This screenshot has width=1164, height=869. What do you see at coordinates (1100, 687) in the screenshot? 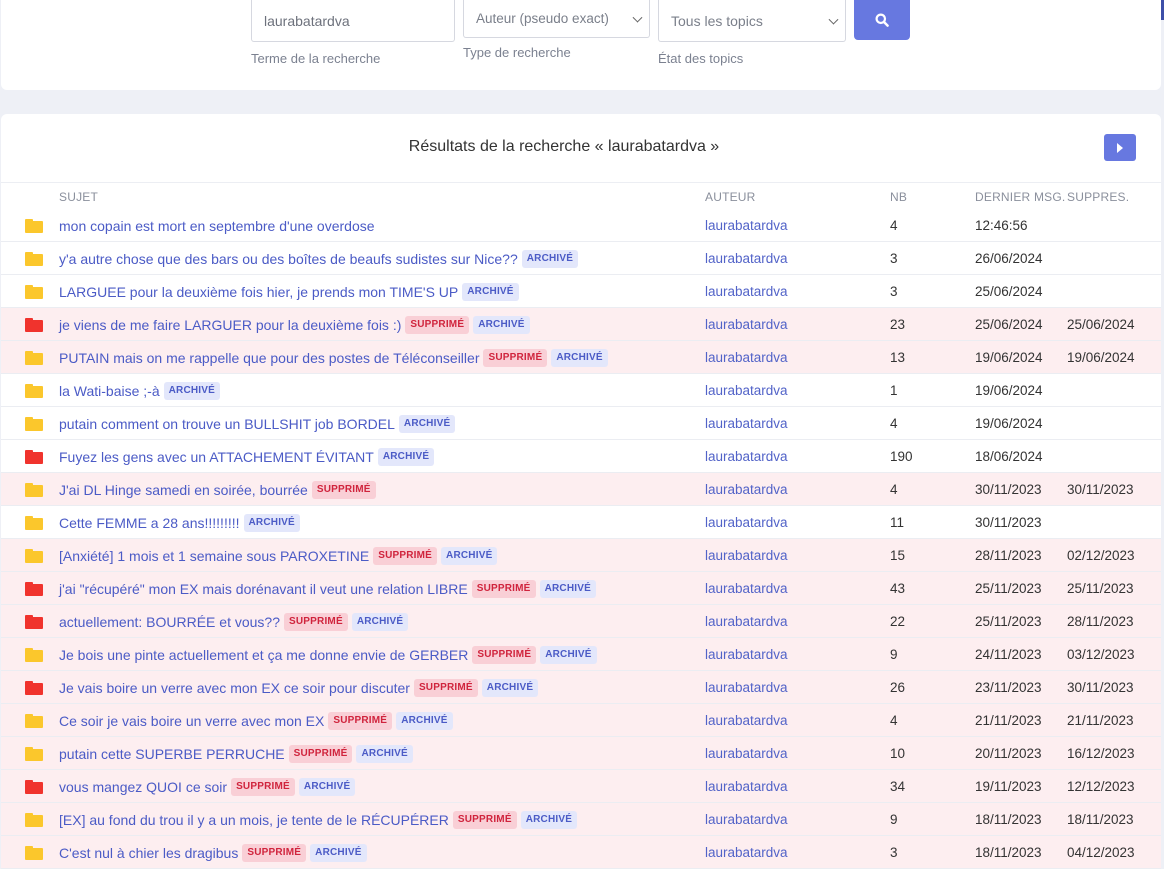
I see `deletion-date: 30/11/2023` at bounding box center [1100, 687].